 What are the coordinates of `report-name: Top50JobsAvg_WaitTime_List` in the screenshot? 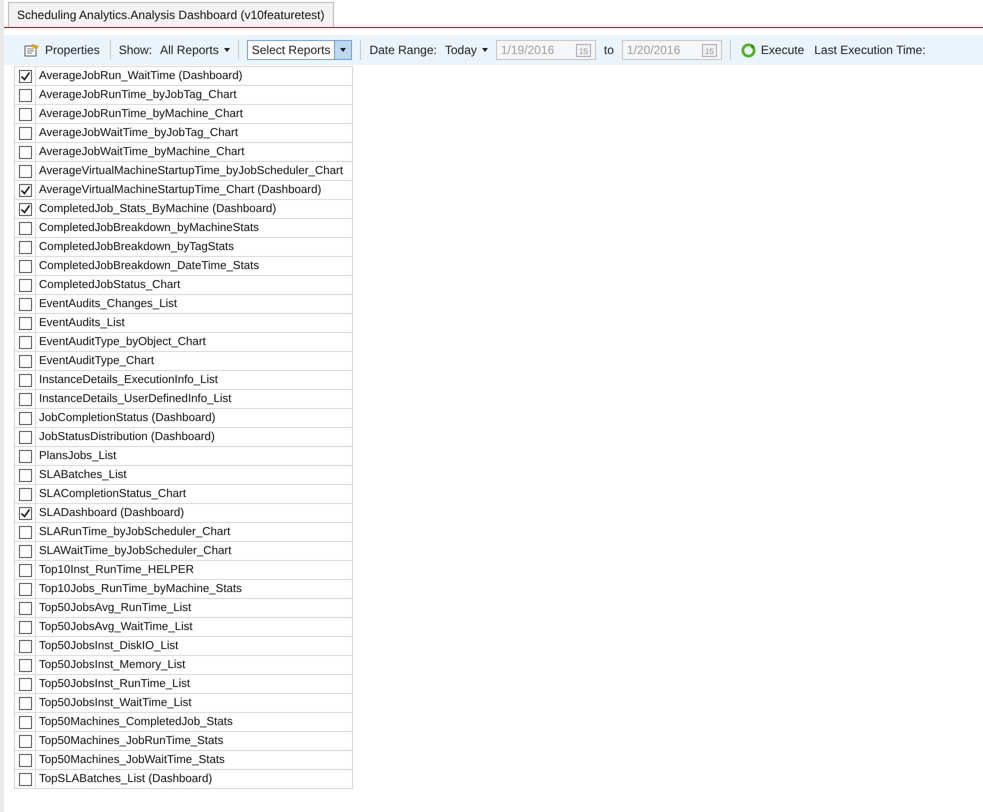 It's located at (115, 627).